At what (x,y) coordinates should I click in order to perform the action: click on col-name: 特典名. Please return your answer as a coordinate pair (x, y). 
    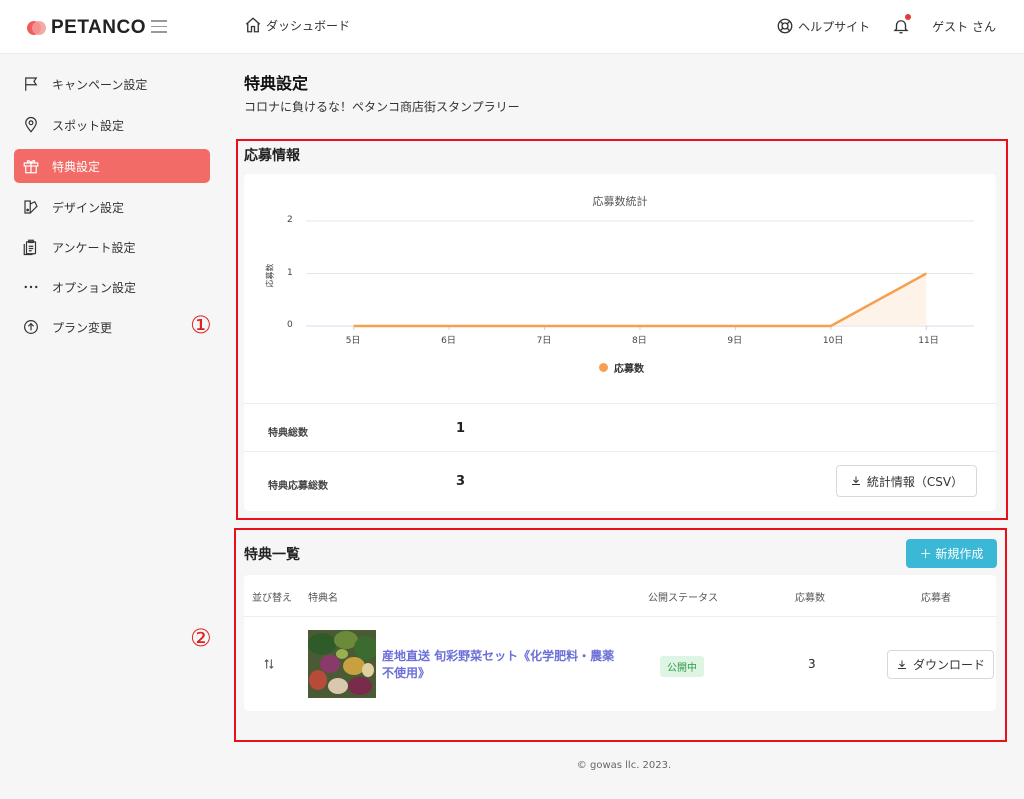
    Looking at the image, I should click on (323, 598).